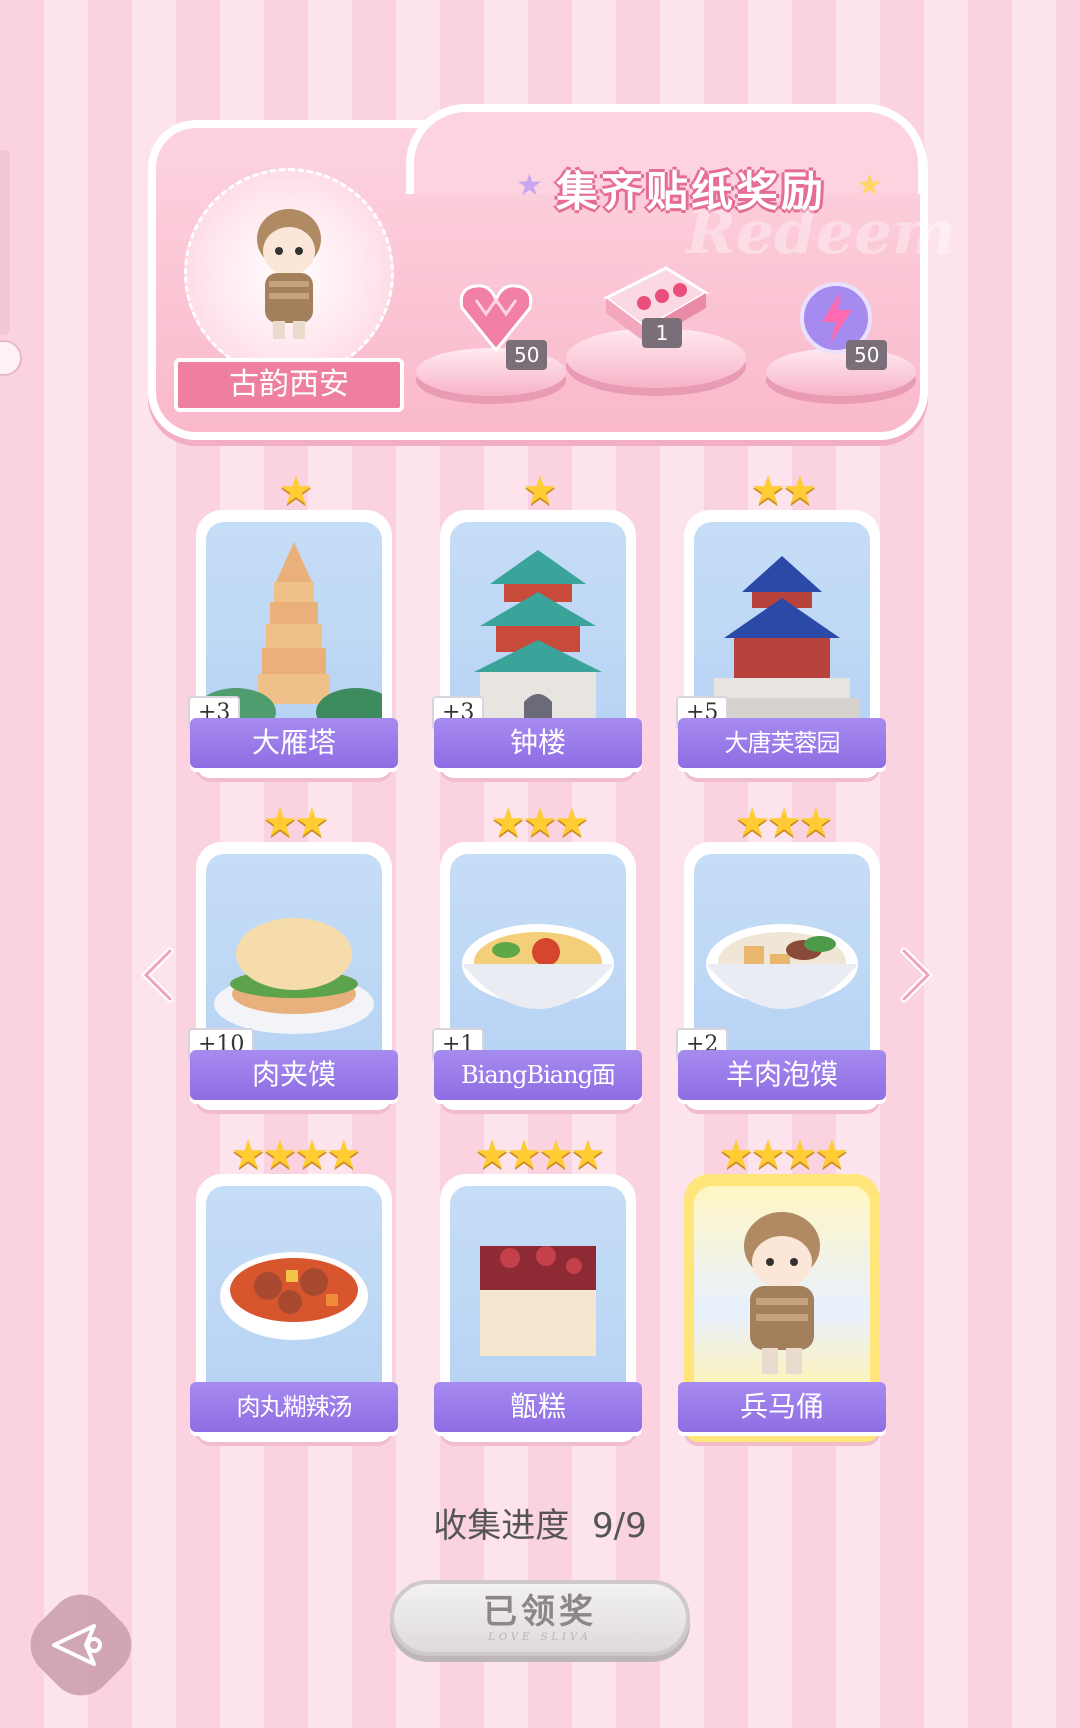 Image resolution: width=1080 pixels, height=1728 pixels. I want to click on sticker-card: ★★★ +2 羊肉泡馍, so click(781, 955).